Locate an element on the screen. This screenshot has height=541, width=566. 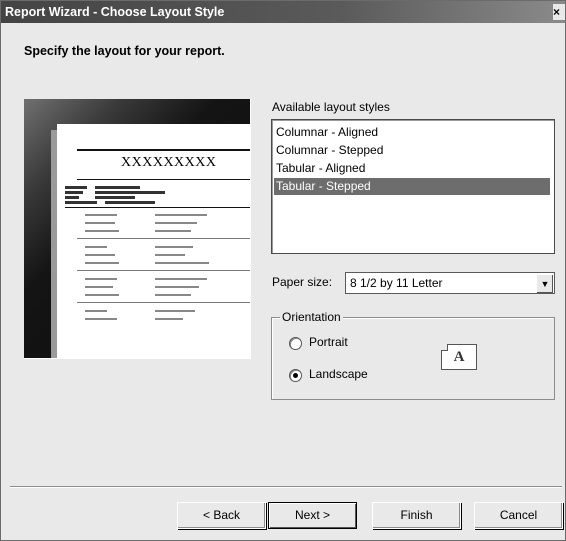
portrait-radio is located at coordinates (295, 343).